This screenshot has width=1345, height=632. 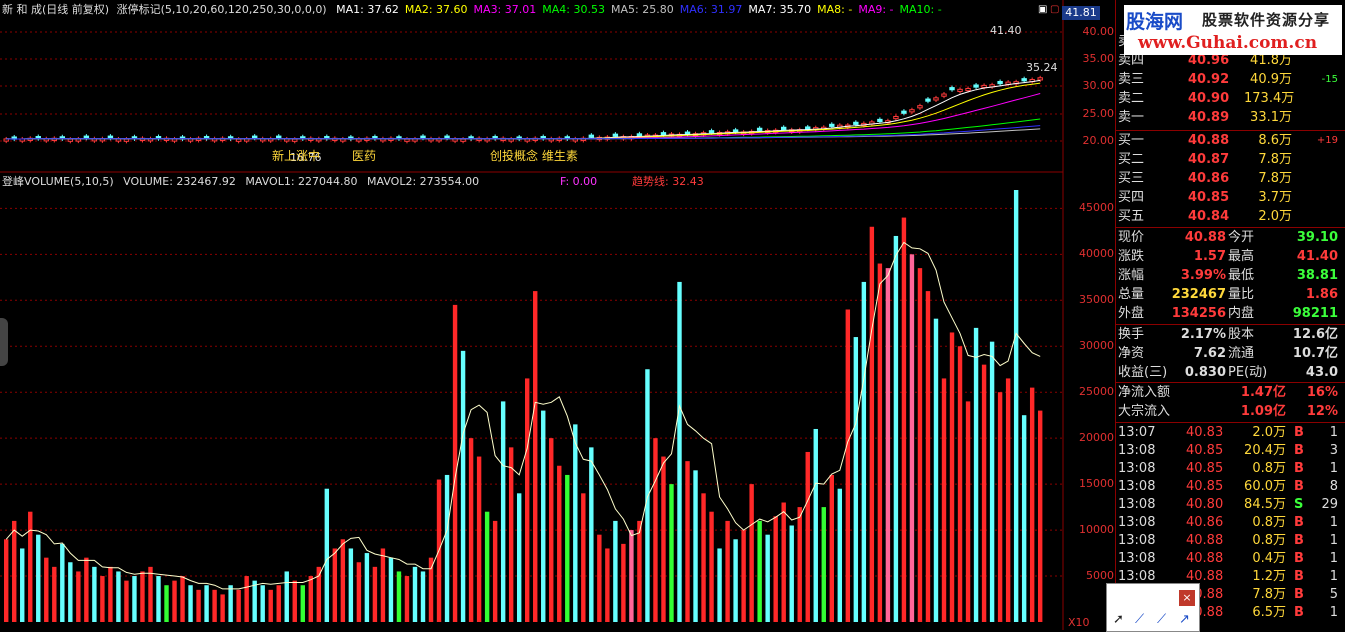 What do you see at coordinates (436, 9) in the screenshot?
I see `ma-legend-item: MA2: 37.60` at bounding box center [436, 9].